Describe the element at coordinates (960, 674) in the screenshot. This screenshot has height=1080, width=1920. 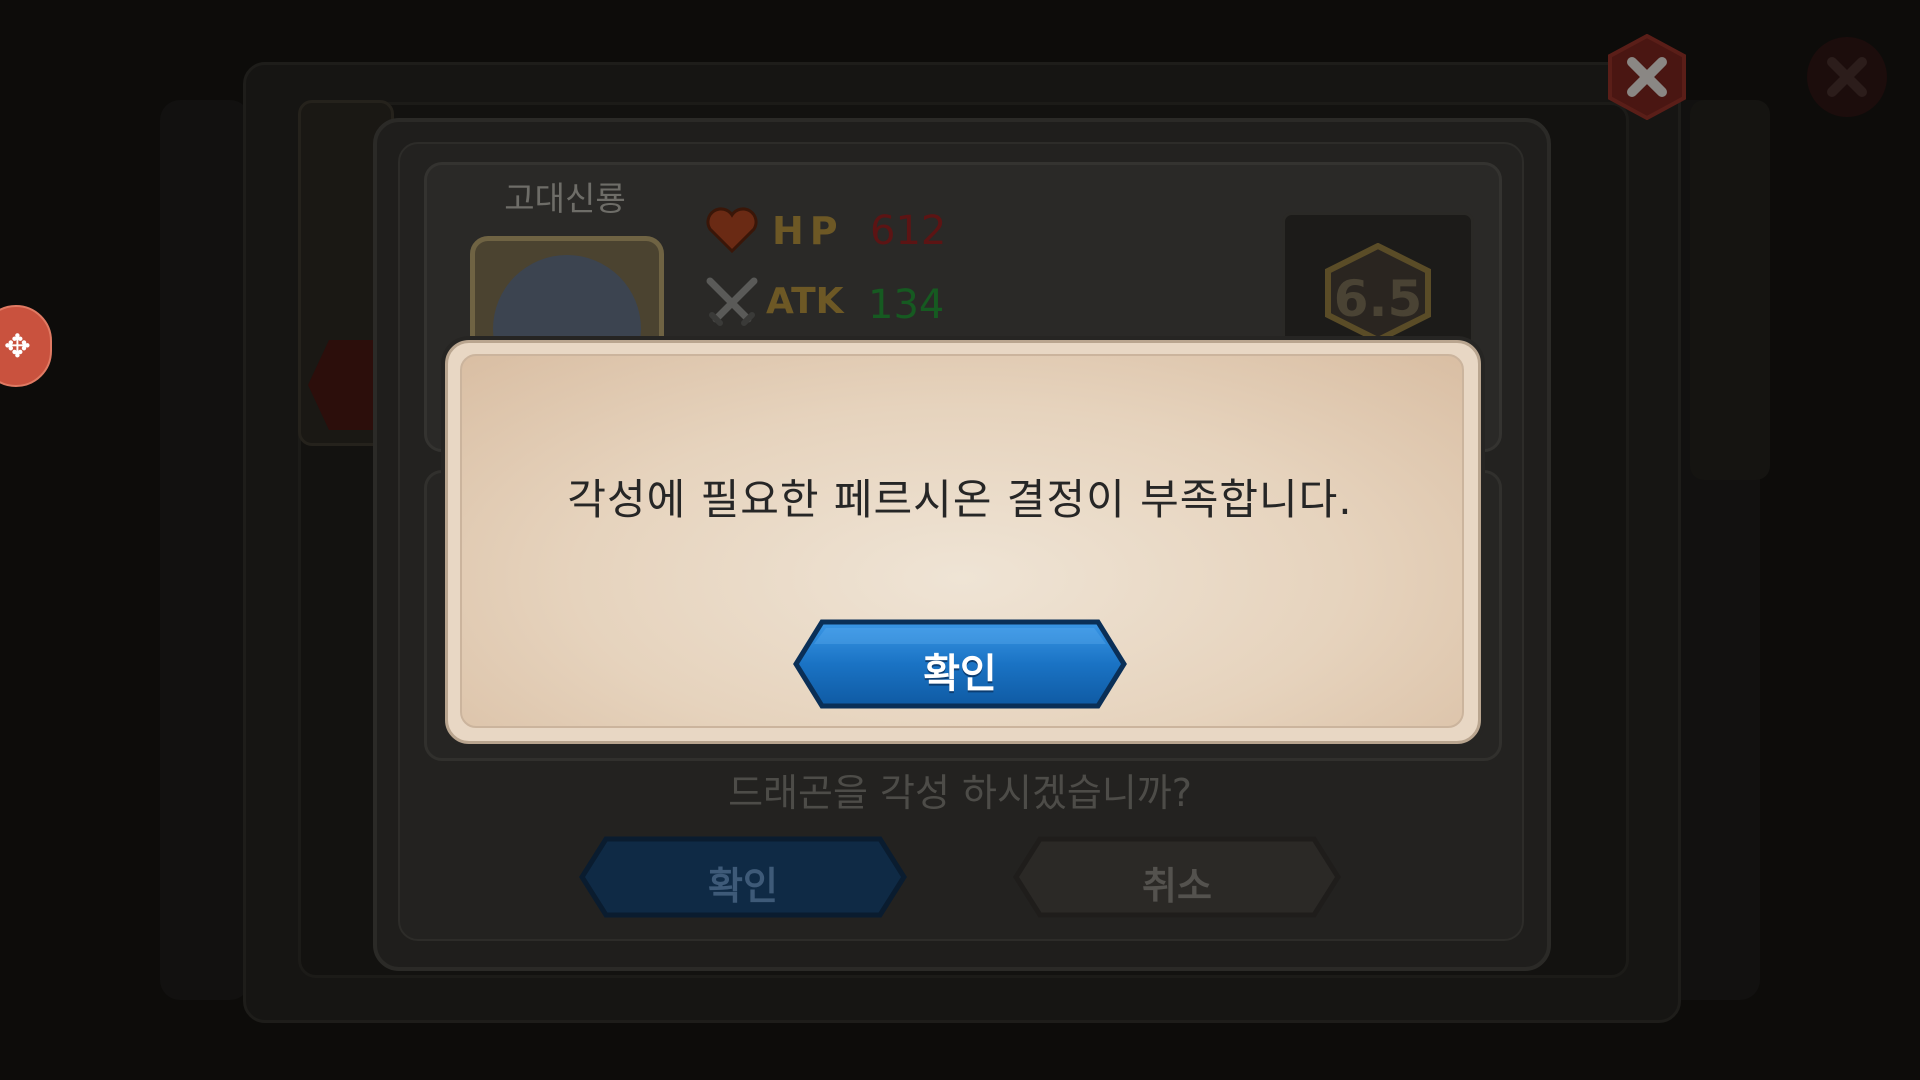
I see `alert-confirm-label: 확인` at that location.